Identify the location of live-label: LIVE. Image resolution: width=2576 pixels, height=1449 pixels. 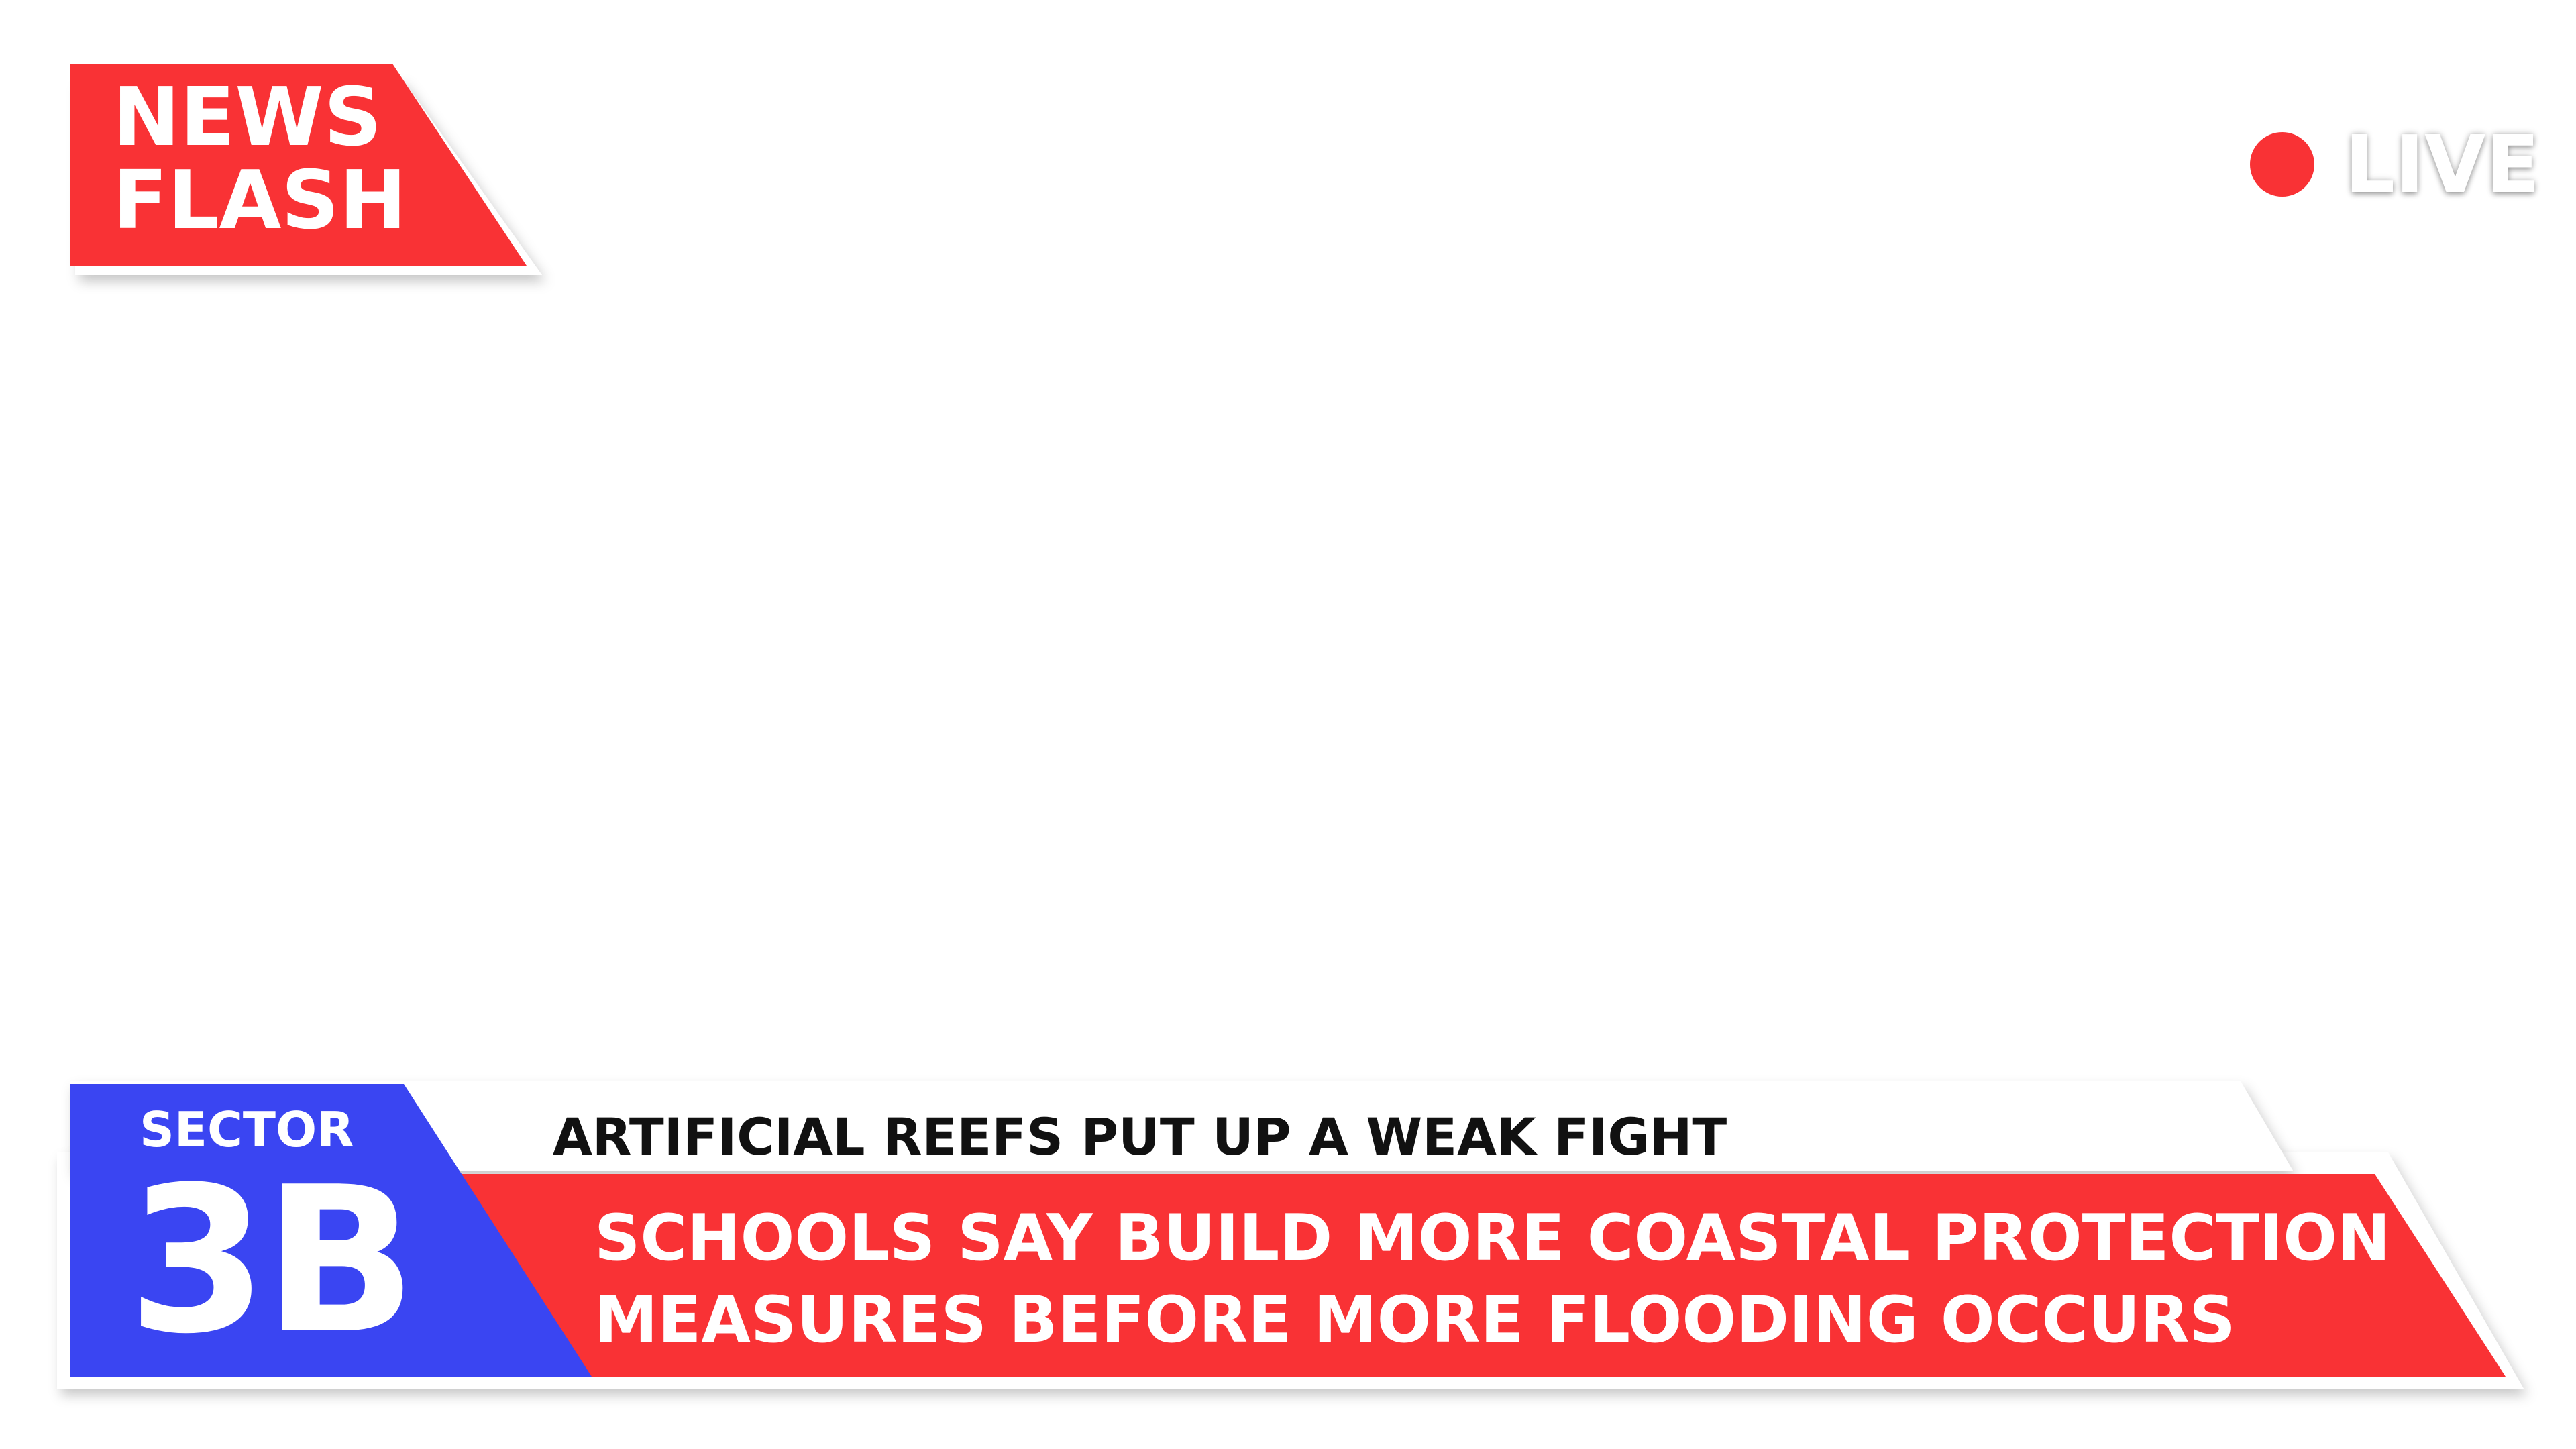
(2442, 164).